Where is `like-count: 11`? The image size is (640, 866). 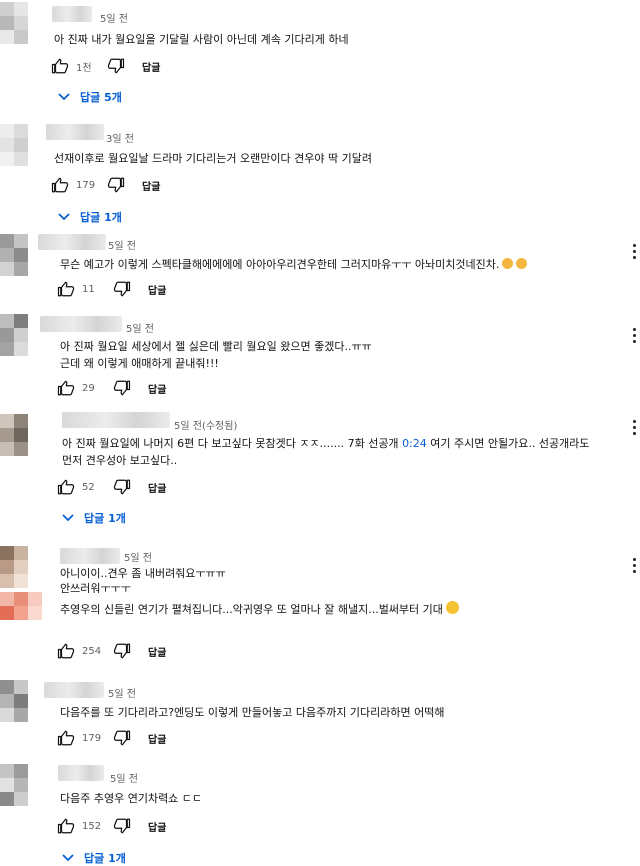 like-count: 11 is located at coordinates (88, 289).